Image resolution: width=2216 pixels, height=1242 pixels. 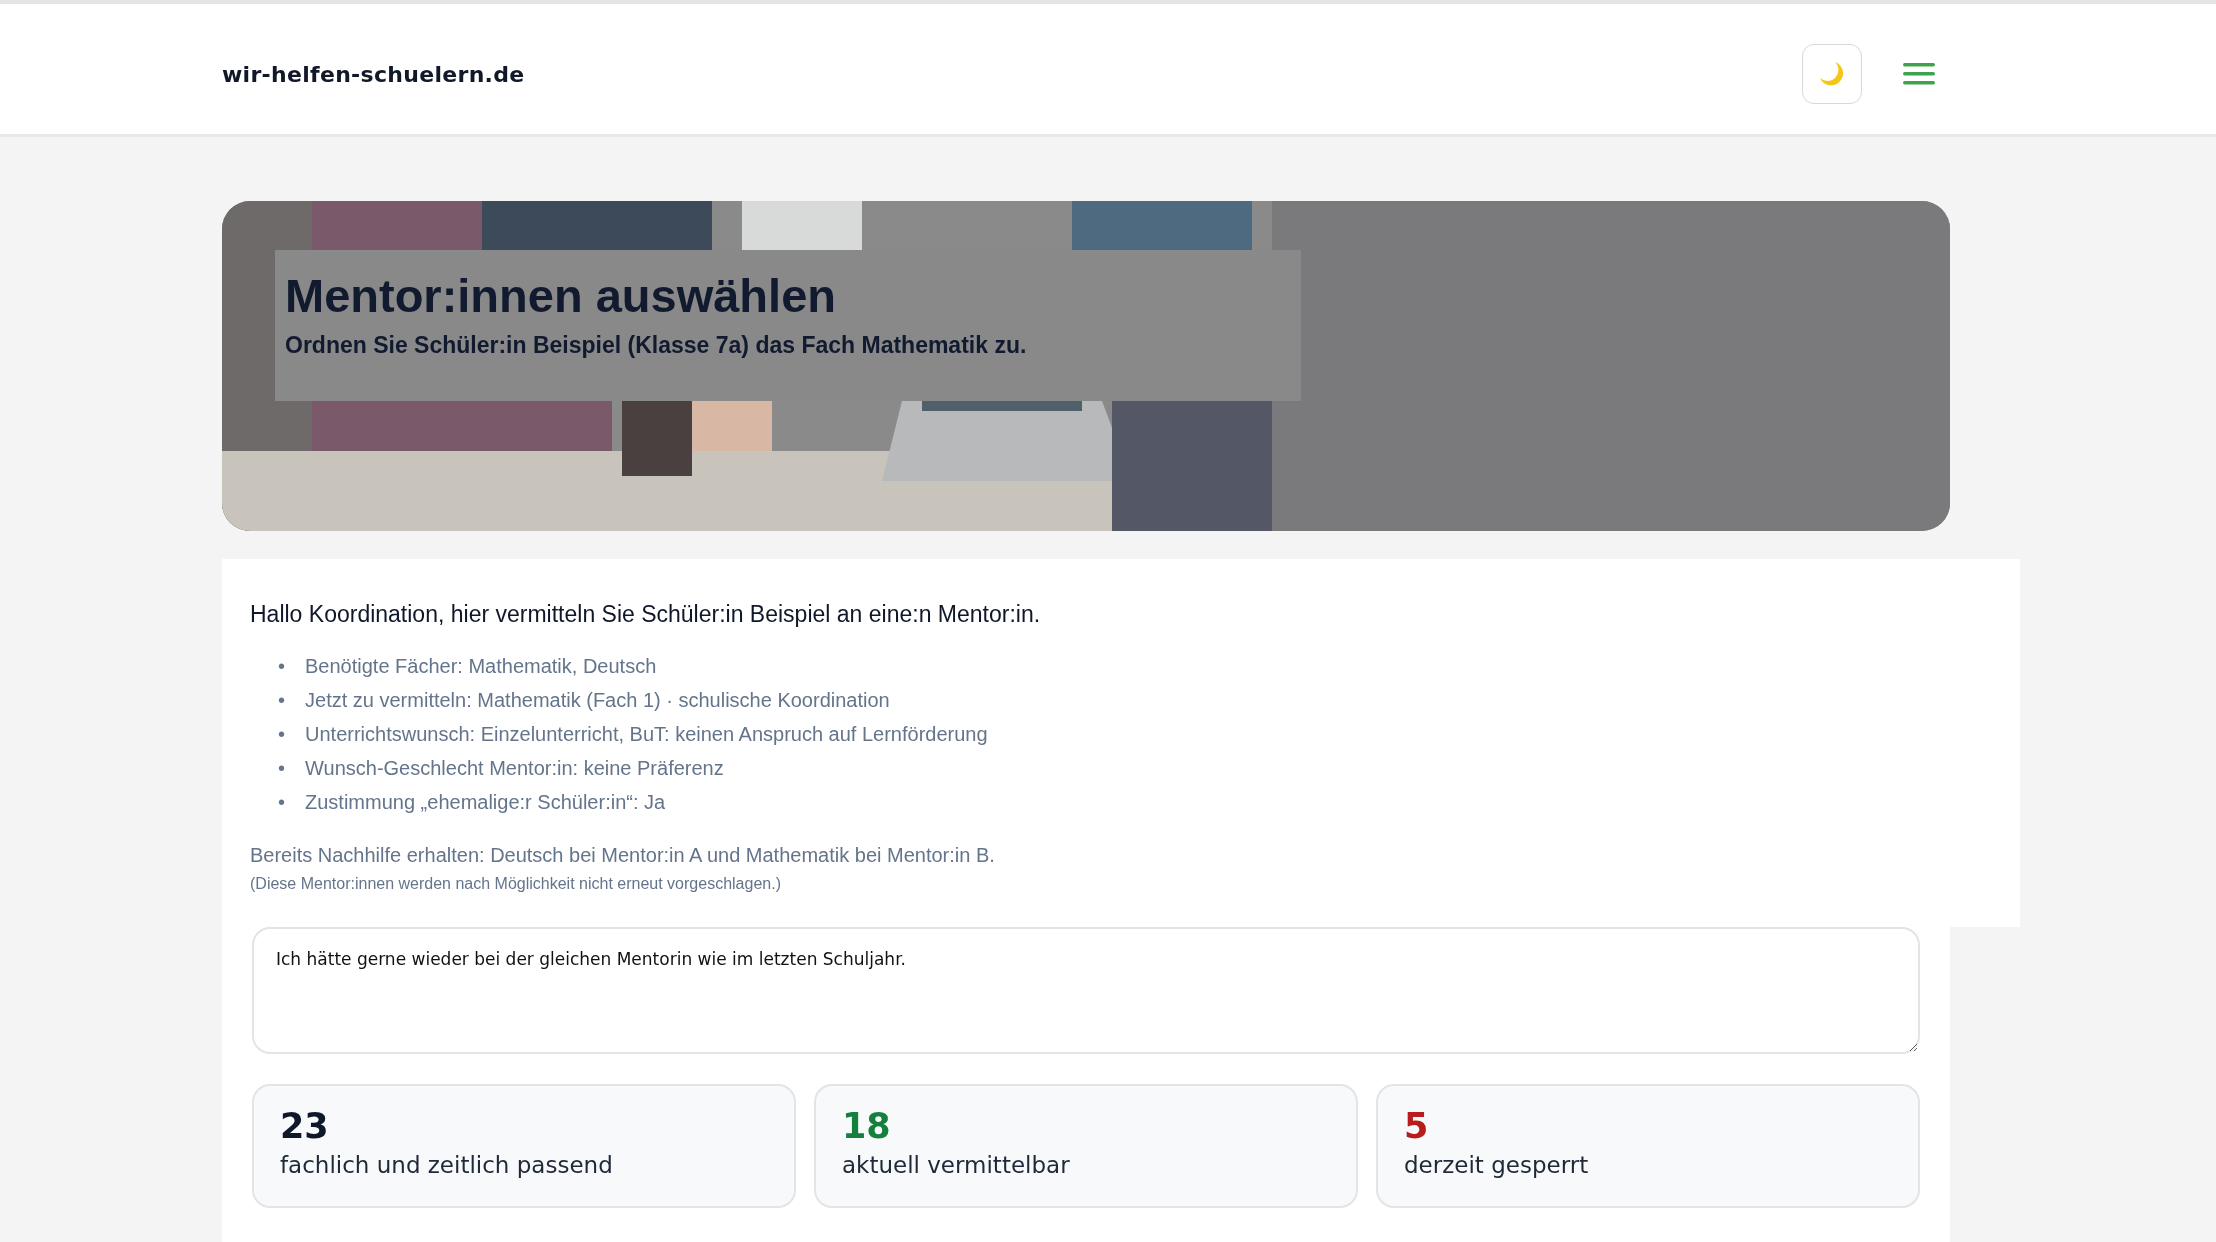 What do you see at coordinates (597, 700) in the screenshot?
I see `detail-item: Jetzt zu vermitteln: Mathematik (Fach 1) · schulische Koordination` at bounding box center [597, 700].